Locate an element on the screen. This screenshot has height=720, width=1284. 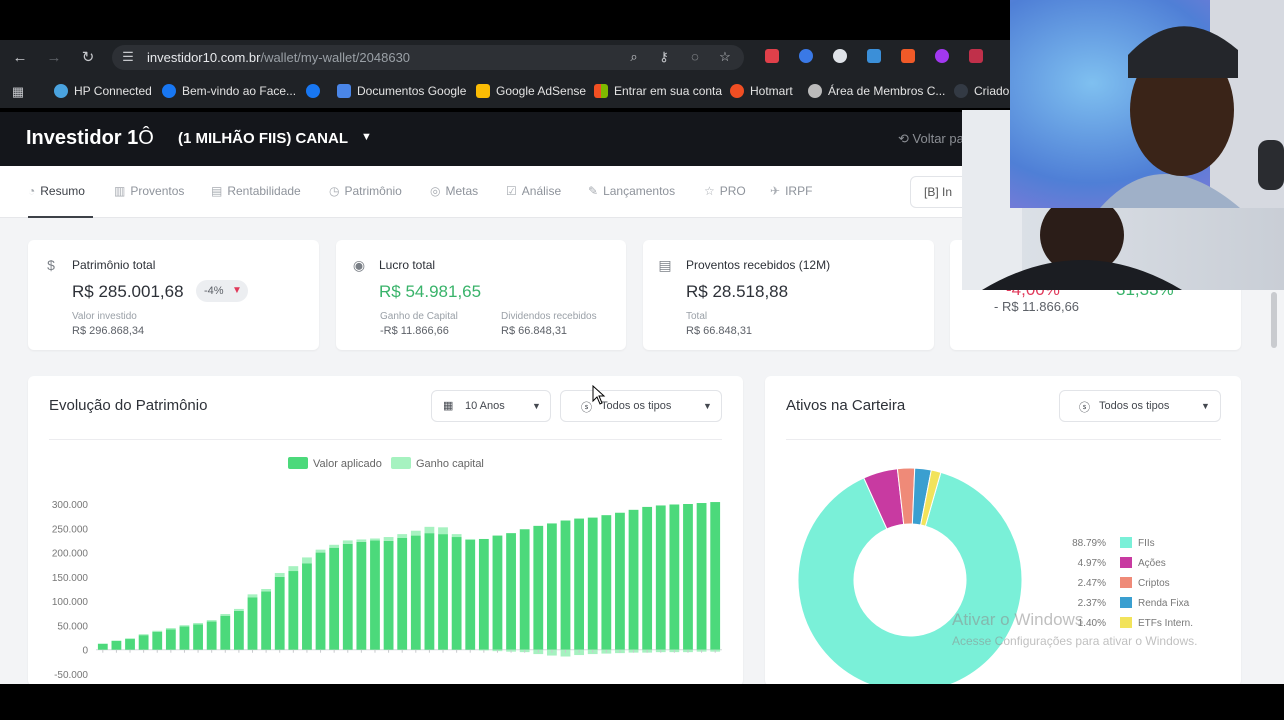
page-scrollbar is located at coordinates (1274, 320).